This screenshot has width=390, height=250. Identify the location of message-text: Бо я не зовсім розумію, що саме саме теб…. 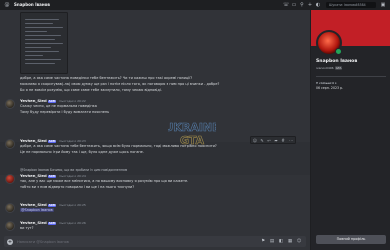
(91, 90).